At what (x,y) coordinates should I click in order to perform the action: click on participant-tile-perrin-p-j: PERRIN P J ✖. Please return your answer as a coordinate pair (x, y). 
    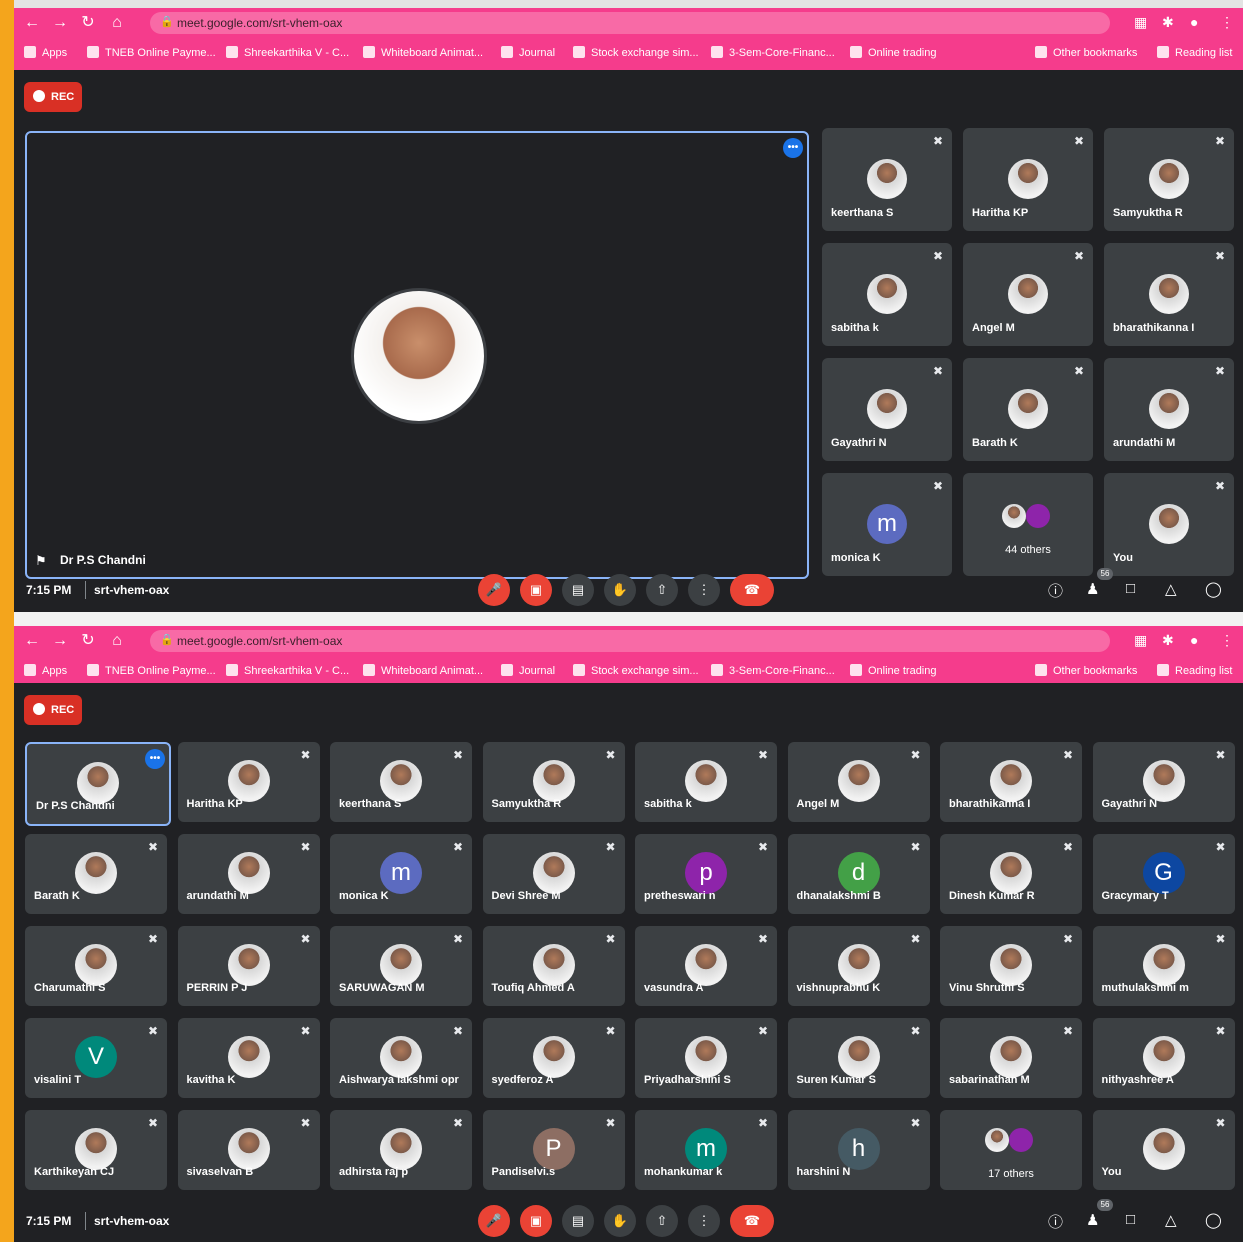
    Looking at the image, I should click on (248, 966).